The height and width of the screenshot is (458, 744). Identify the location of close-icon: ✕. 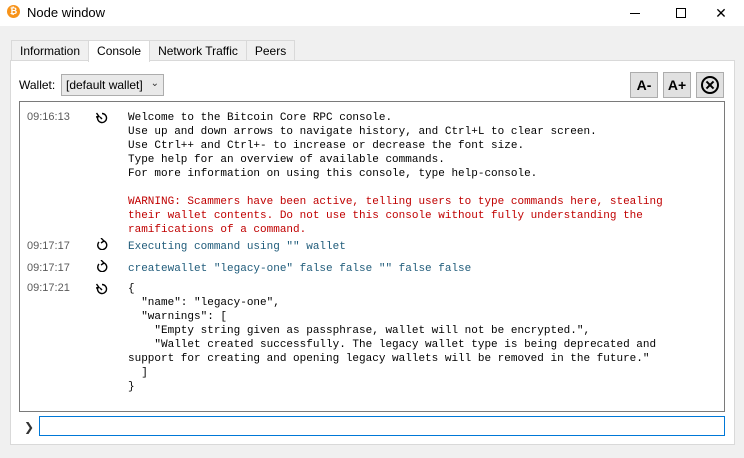
(721, 12).